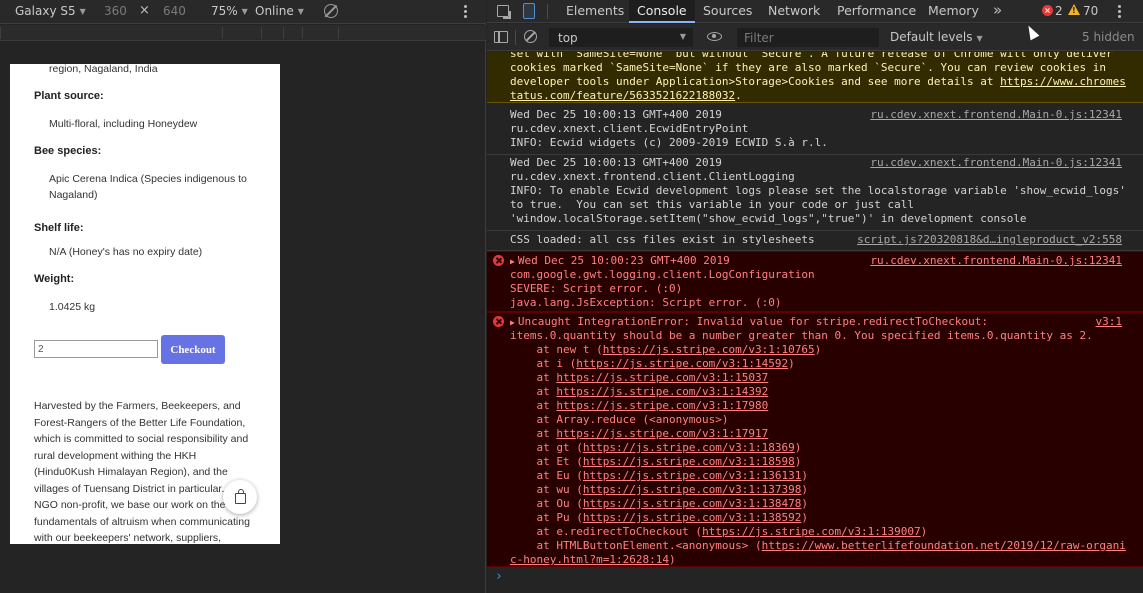  Describe the element at coordinates (689, 461) in the screenshot. I see `stack-link: https://js.stripe.com/v3:1:18598` at that location.